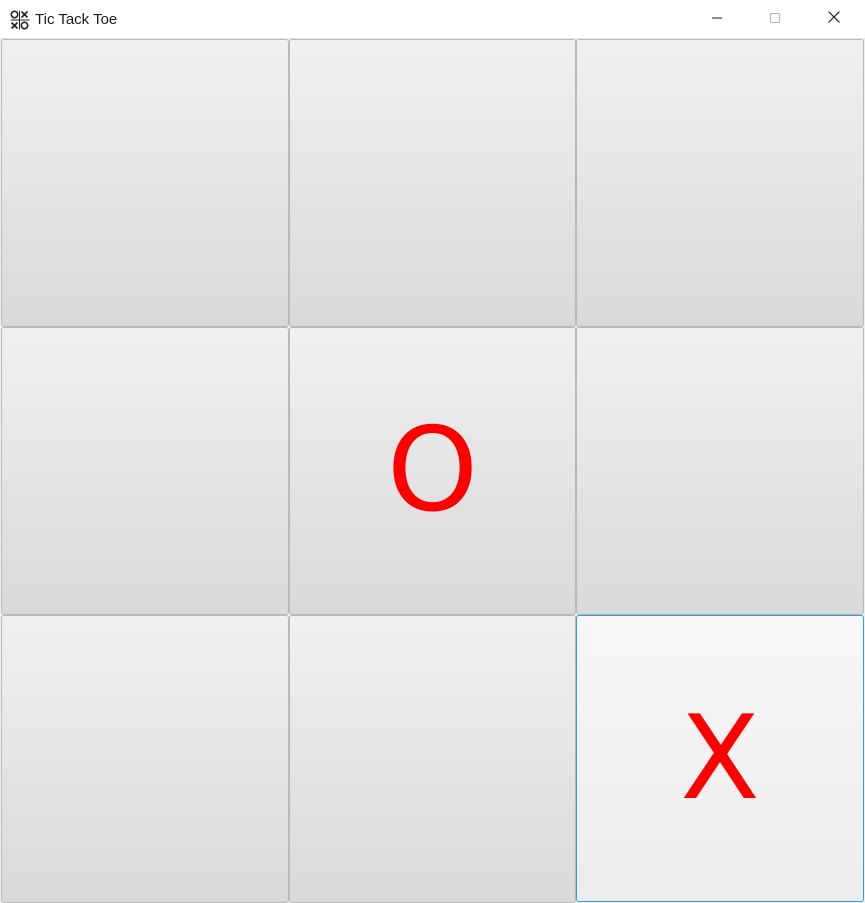  I want to click on window-title: Tic Tack Toe, so click(76, 19).